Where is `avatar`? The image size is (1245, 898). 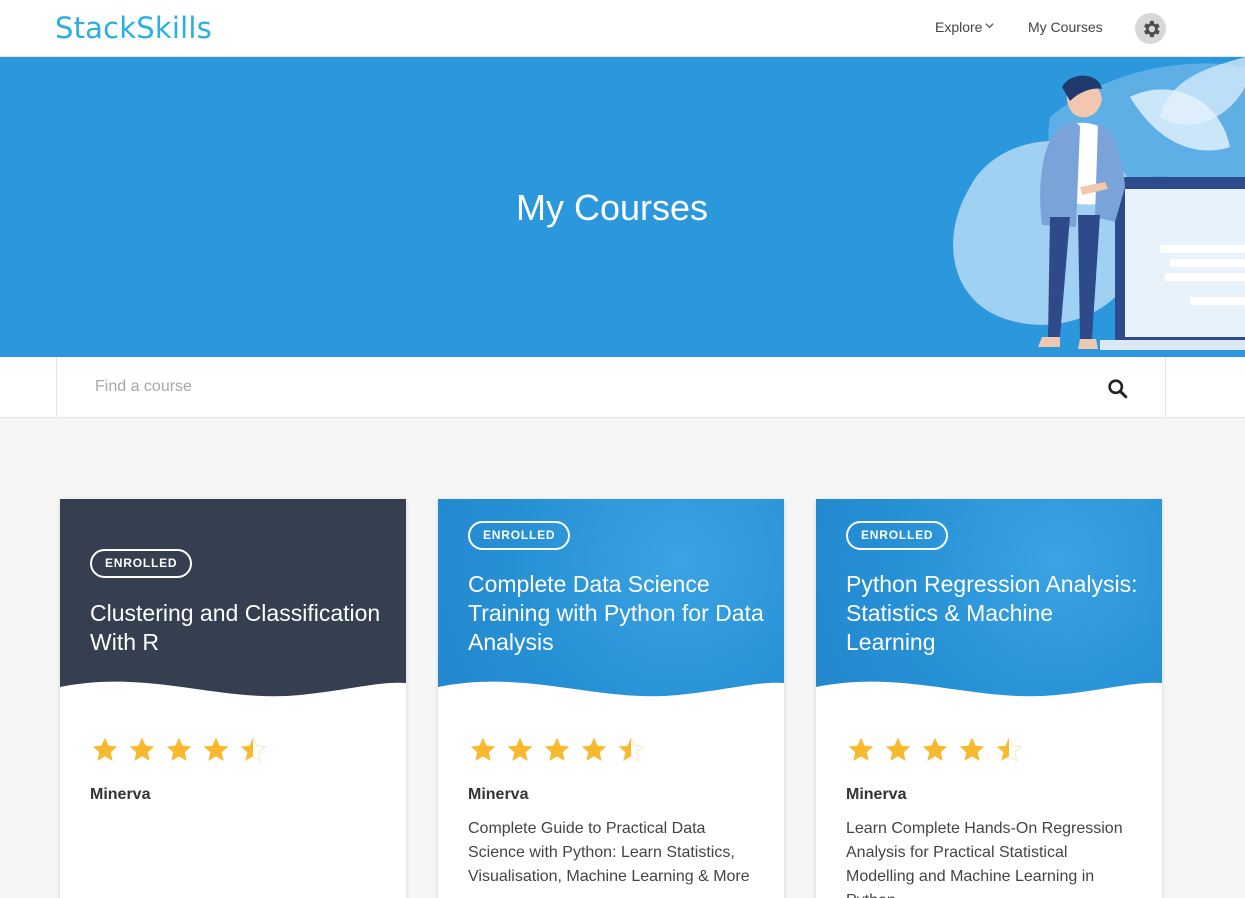 avatar is located at coordinates (1150, 28).